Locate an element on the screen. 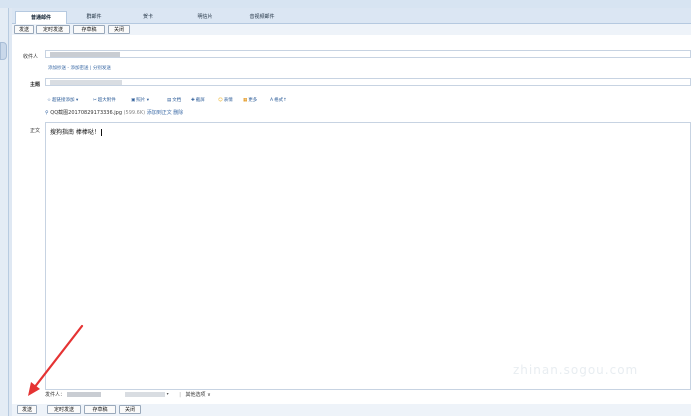 The width and height of the screenshot is (691, 416). screenshot-tool: ✚截屏 is located at coordinates (198, 100).